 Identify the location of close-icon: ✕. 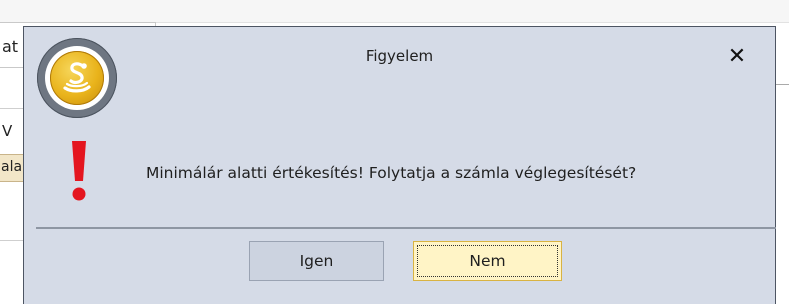
(737, 56).